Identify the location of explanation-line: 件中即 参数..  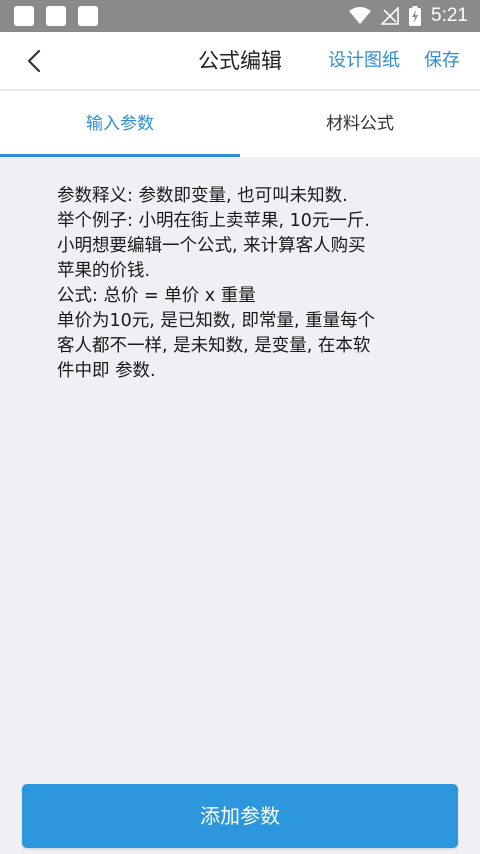
(106, 371).